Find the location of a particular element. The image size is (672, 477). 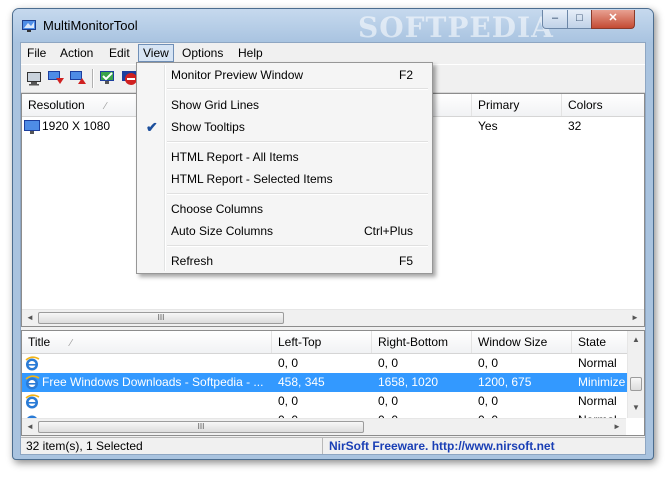

app-icon is located at coordinates (29, 26).